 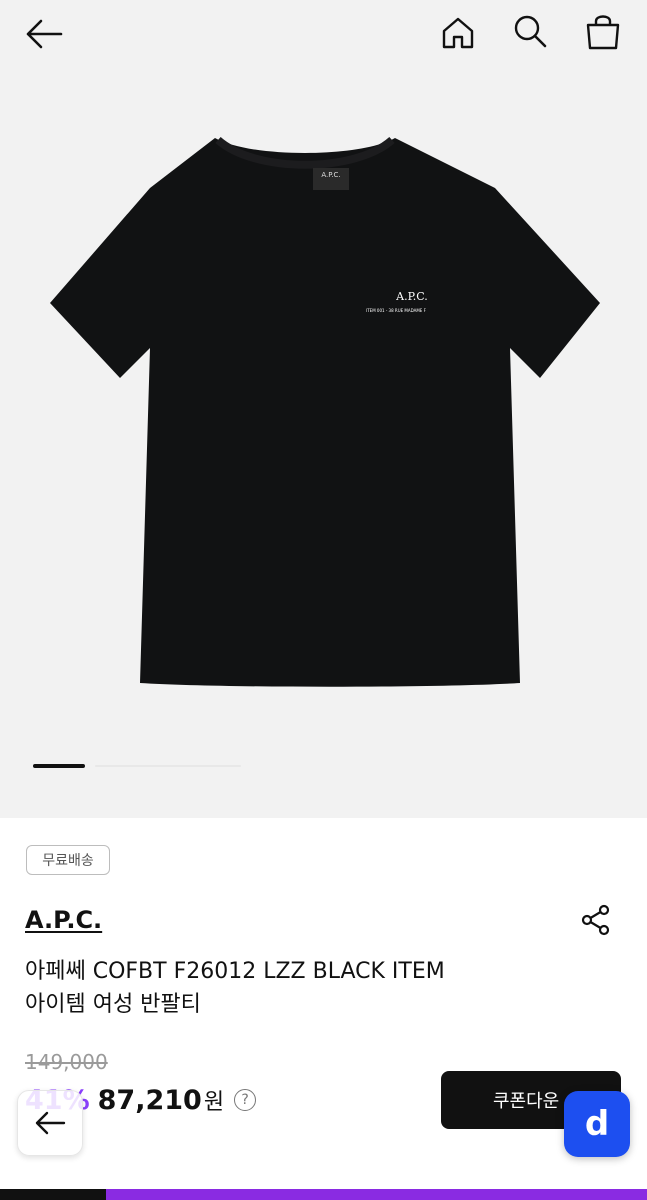 I want to click on search-icon, so click(x=530, y=31).